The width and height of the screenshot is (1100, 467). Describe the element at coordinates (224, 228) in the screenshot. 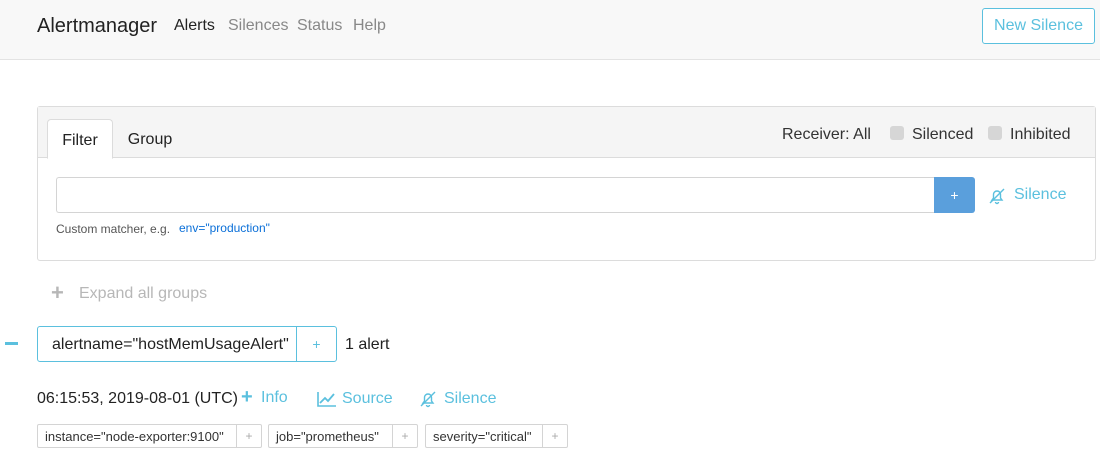

I see `matcher-help-example: env="production"` at that location.